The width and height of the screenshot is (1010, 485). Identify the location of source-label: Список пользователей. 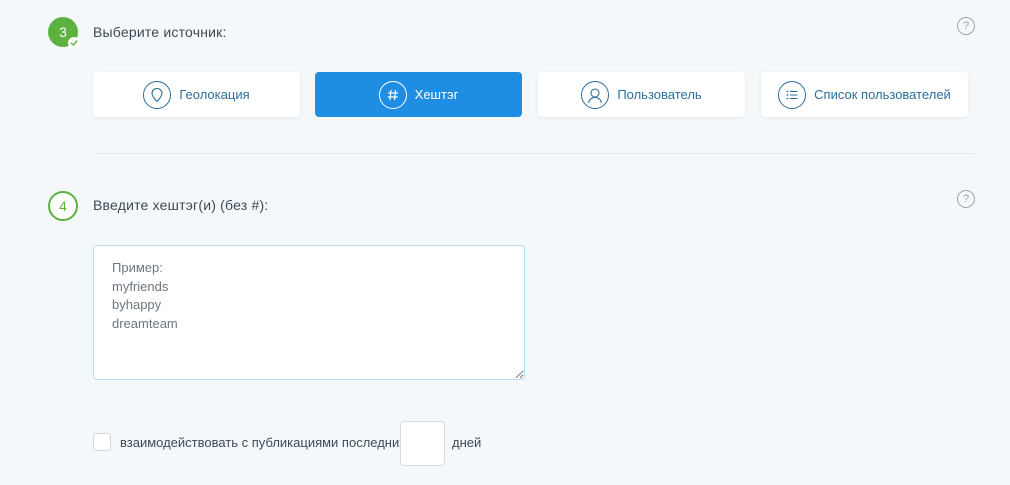
(882, 94).